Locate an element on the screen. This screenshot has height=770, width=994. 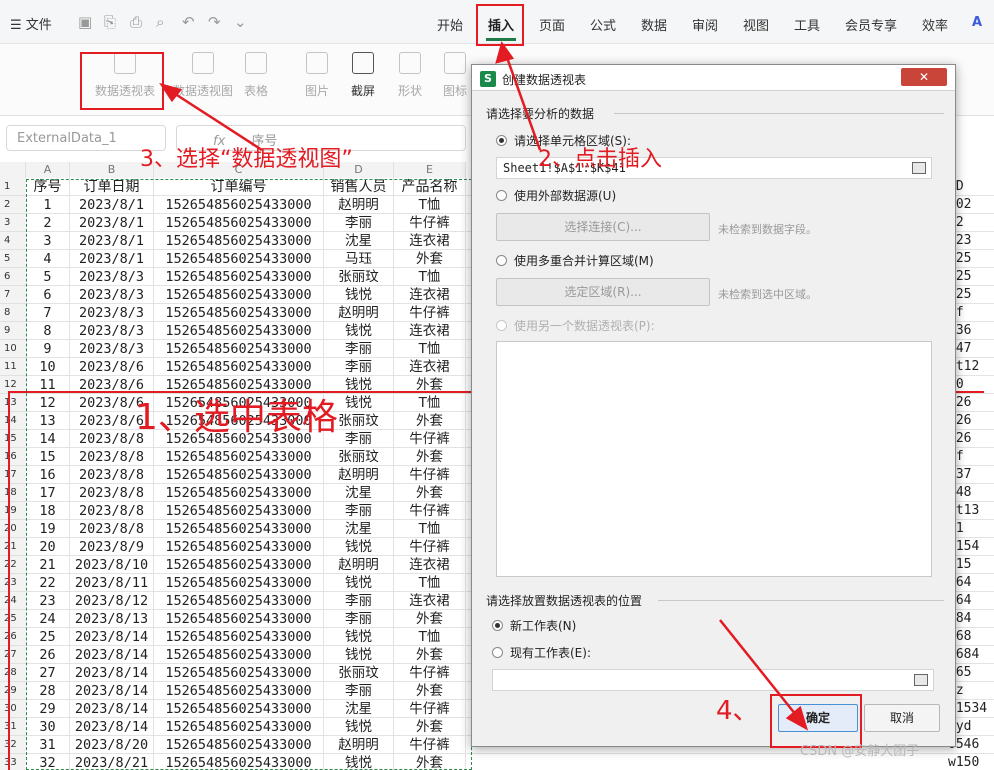
row-header: 8 is located at coordinates (13, 313).